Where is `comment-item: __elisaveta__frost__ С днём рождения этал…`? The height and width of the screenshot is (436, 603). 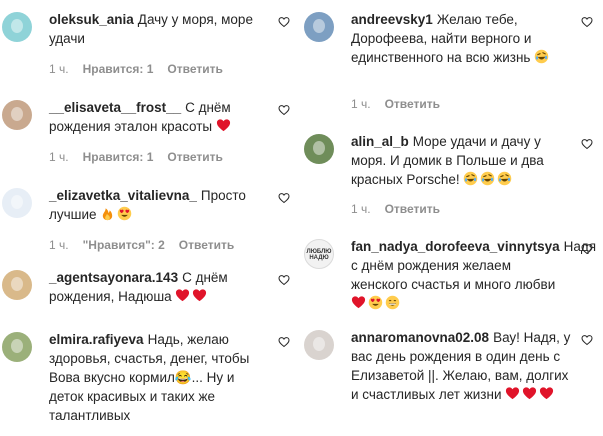
comment-item: __elisaveta__frost__ С днём рождения этал… is located at coordinates (150, 143).